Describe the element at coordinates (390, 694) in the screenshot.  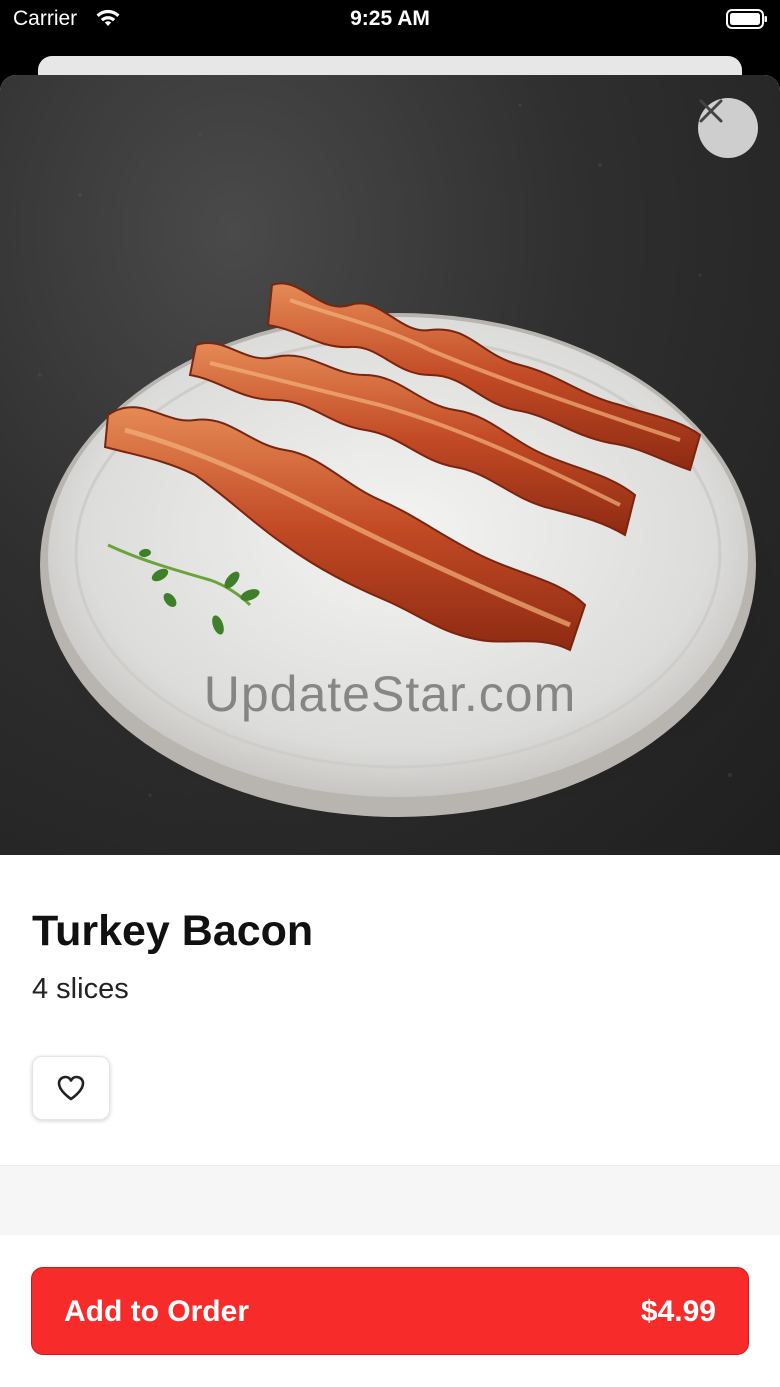
I see `watermark: UpdateStar.com` at that location.